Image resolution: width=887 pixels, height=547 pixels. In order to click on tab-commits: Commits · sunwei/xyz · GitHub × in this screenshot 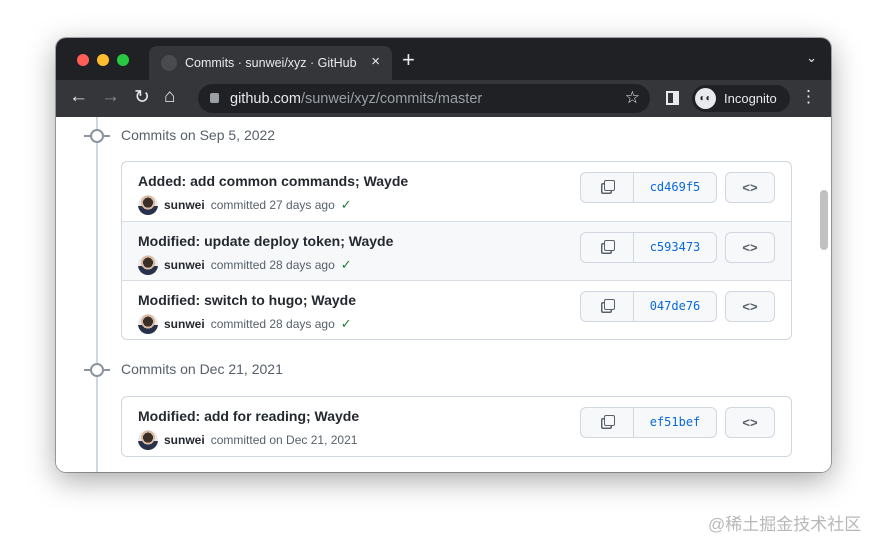, I will do `click(270, 63)`.